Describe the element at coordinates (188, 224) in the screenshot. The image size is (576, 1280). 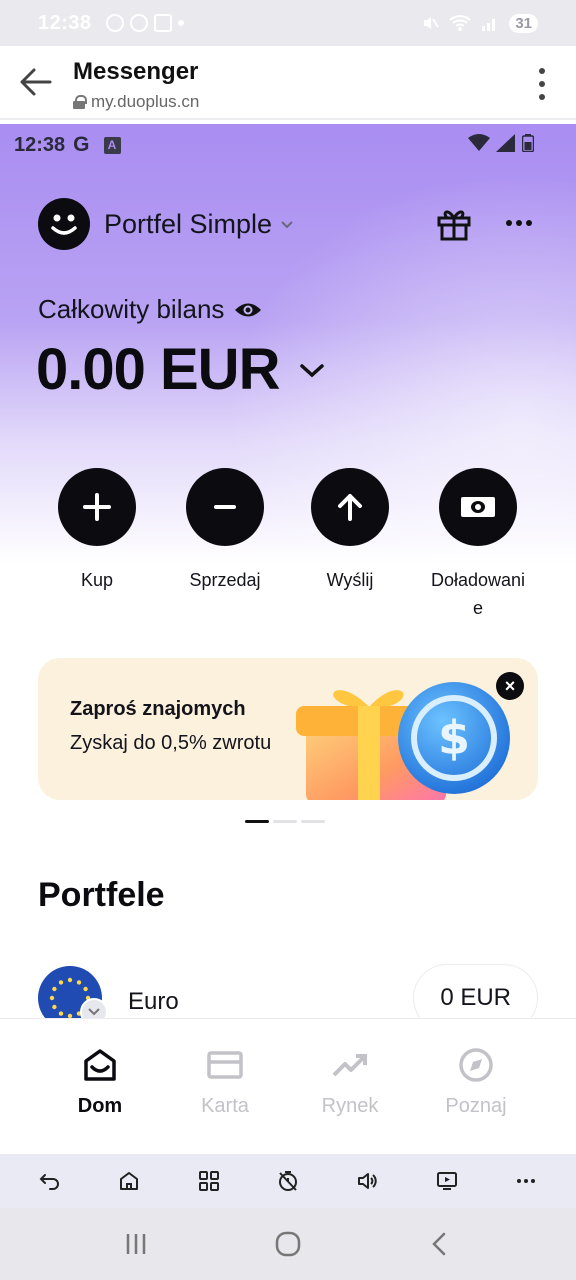
I see `wallet-name: Portfel Simple` at that location.